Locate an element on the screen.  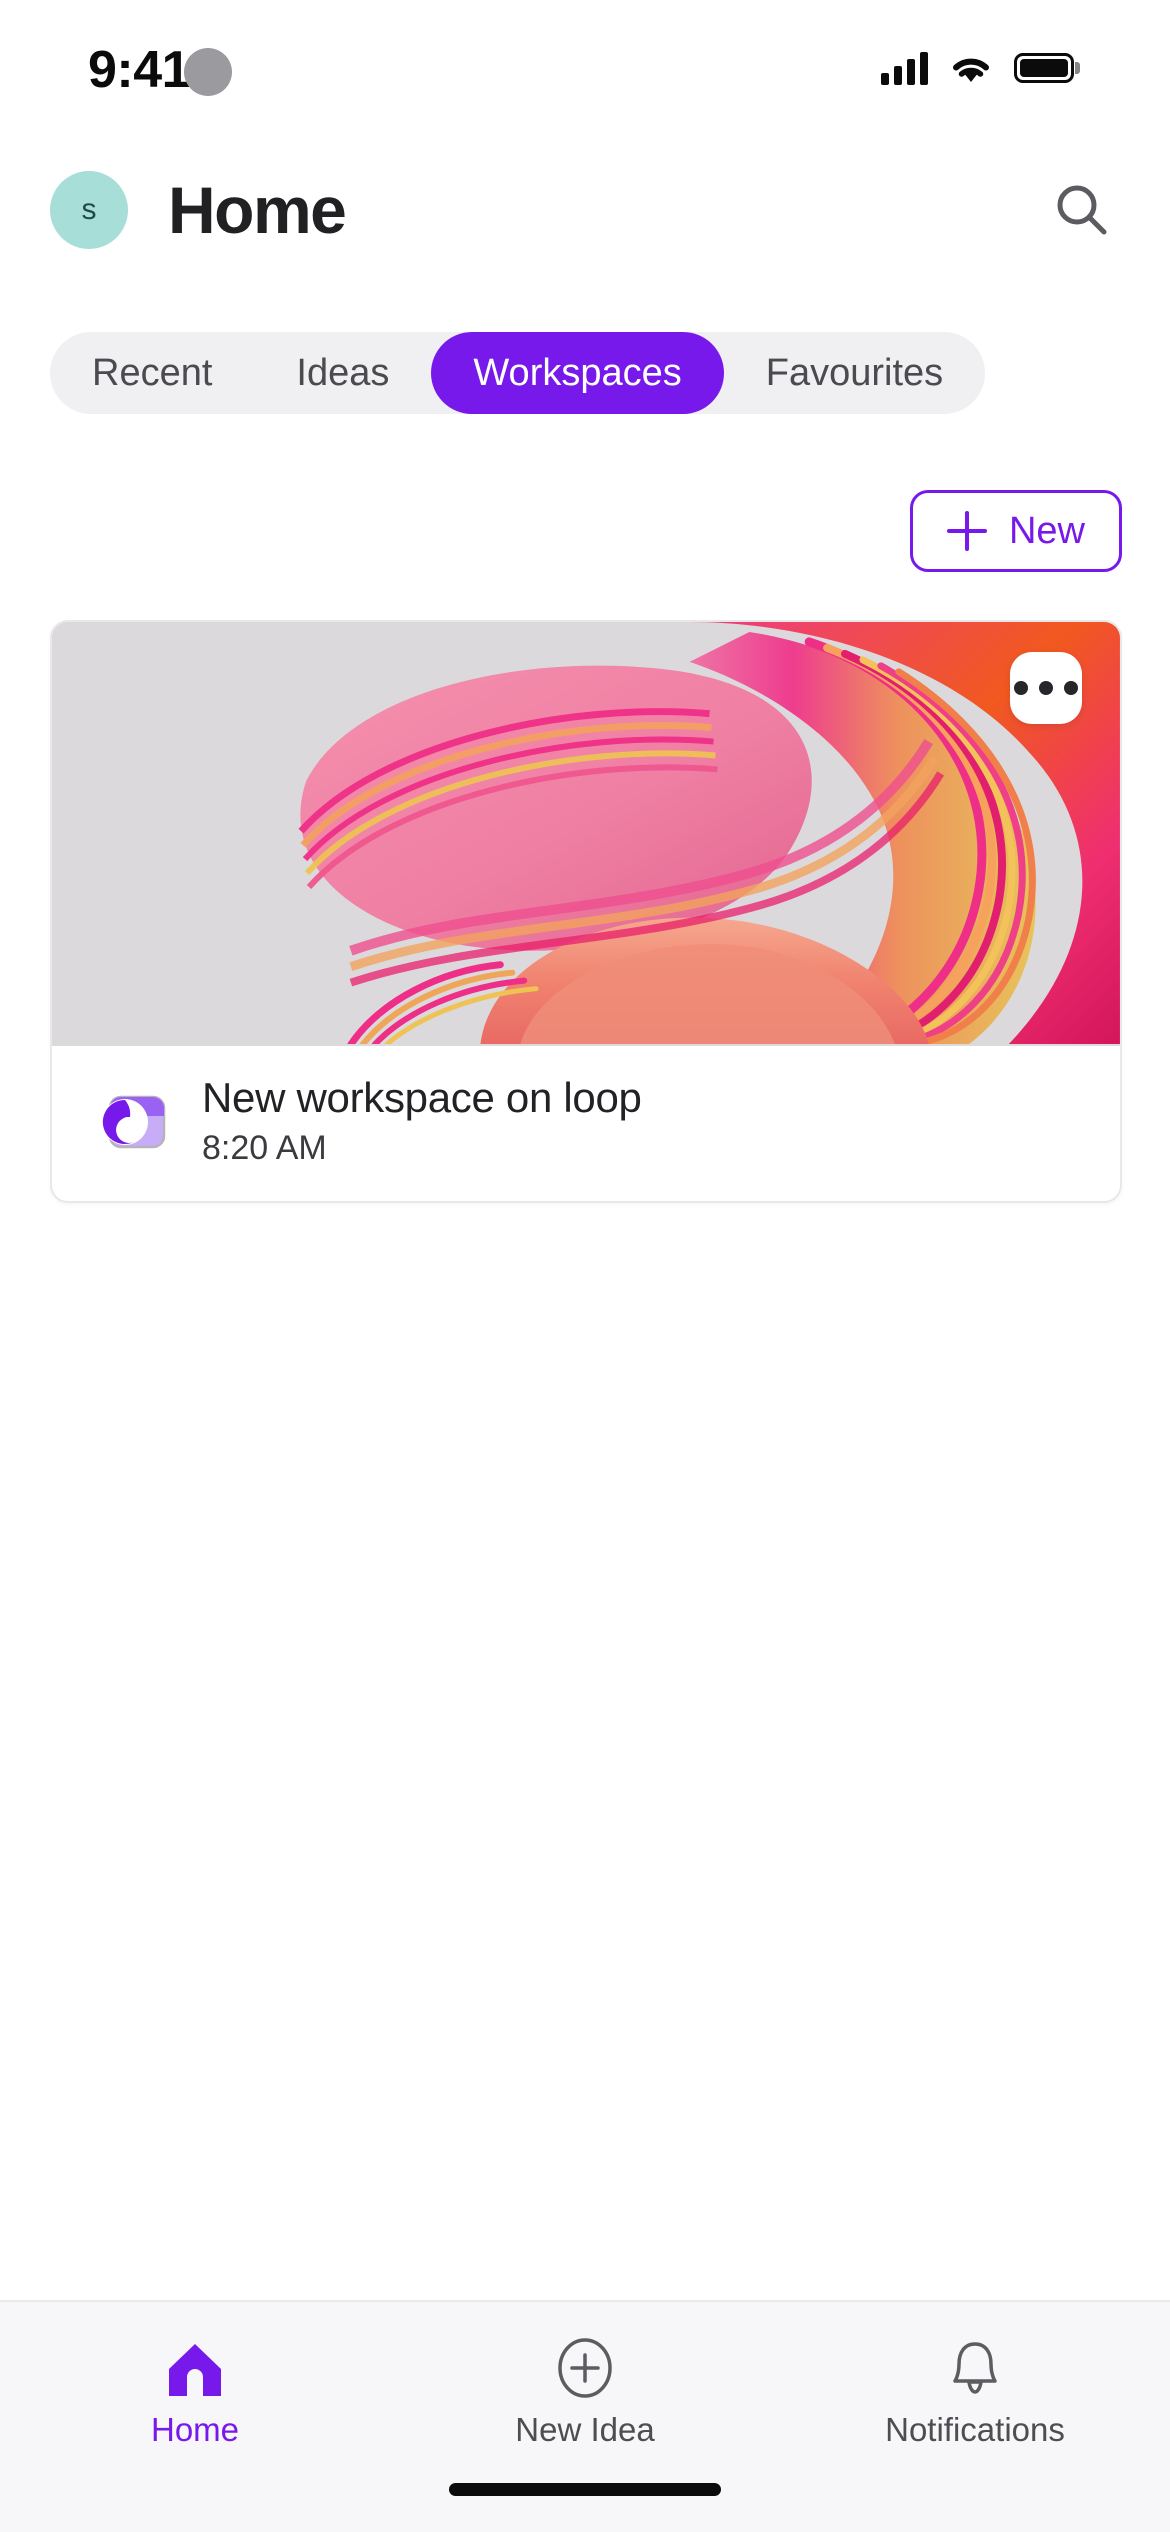
search-button is located at coordinates (1082, 210).